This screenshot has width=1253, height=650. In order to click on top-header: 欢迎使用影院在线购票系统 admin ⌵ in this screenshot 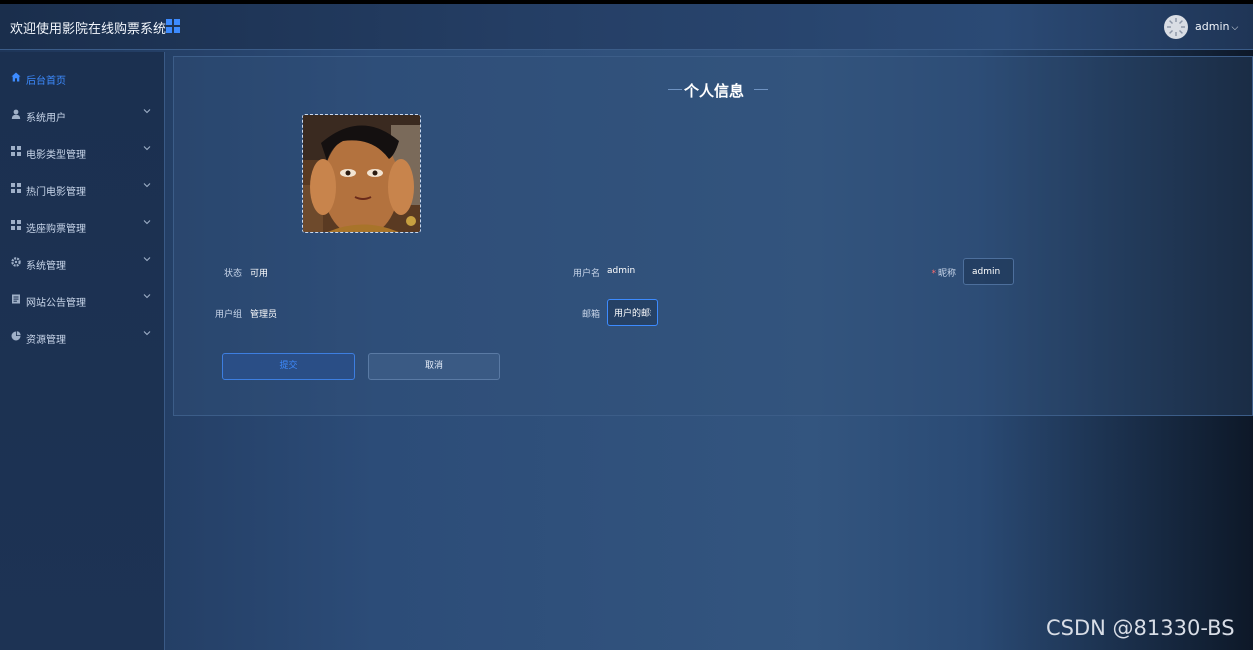, I will do `click(626, 27)`.